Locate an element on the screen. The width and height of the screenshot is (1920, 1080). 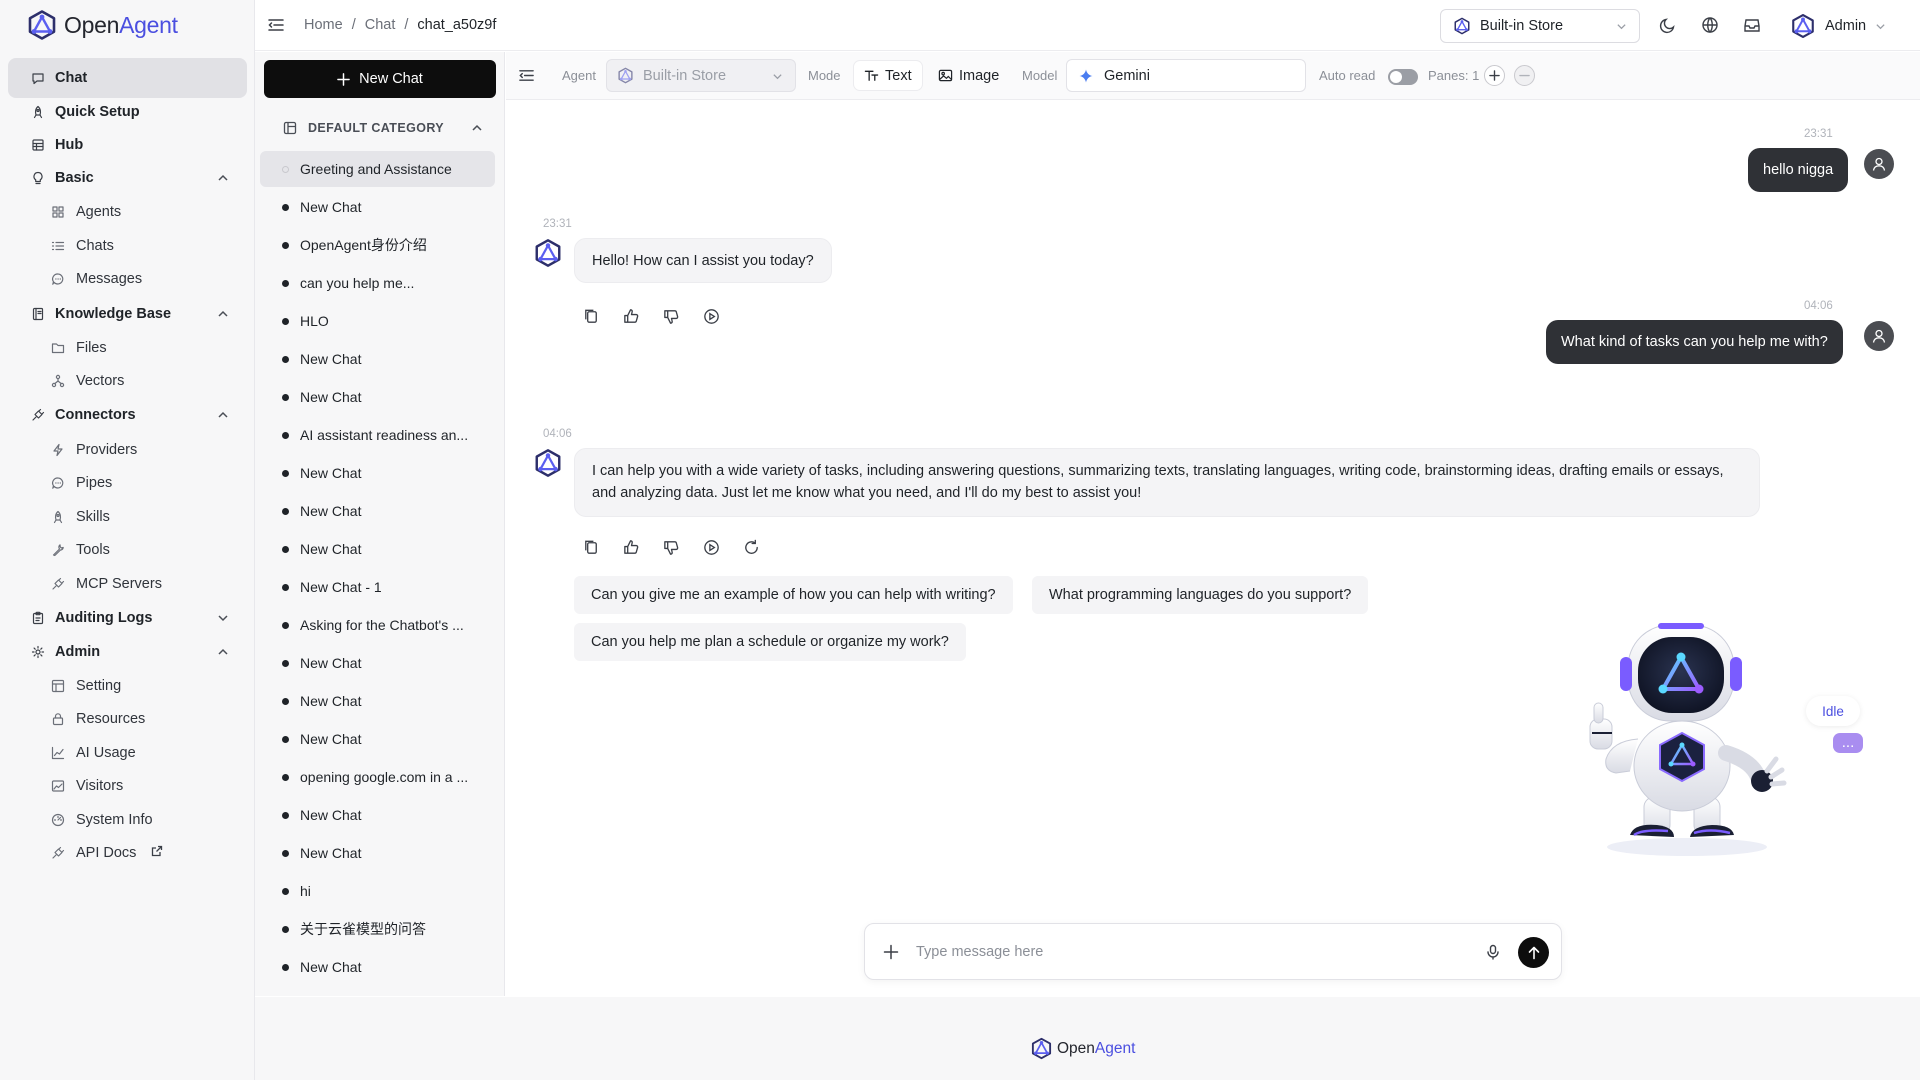
chat-list-item: OpenAgent身份介绍 is located at coordinates (377, 245).